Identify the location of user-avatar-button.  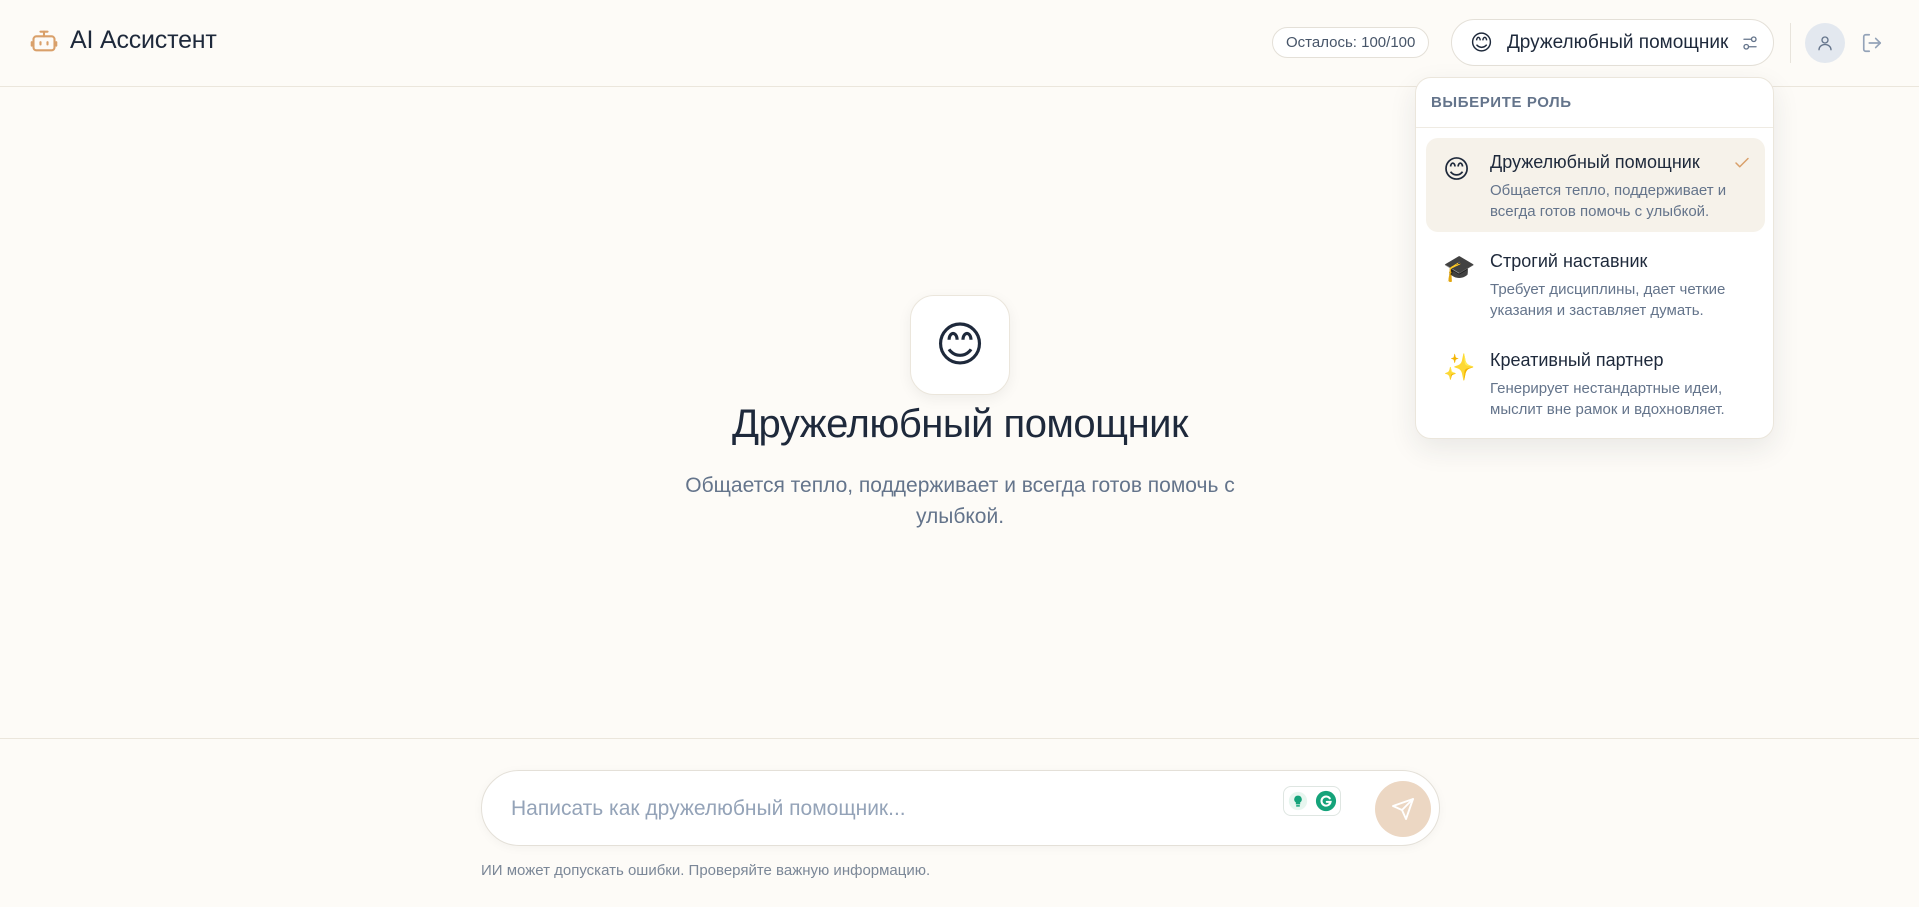
(1825, 43).